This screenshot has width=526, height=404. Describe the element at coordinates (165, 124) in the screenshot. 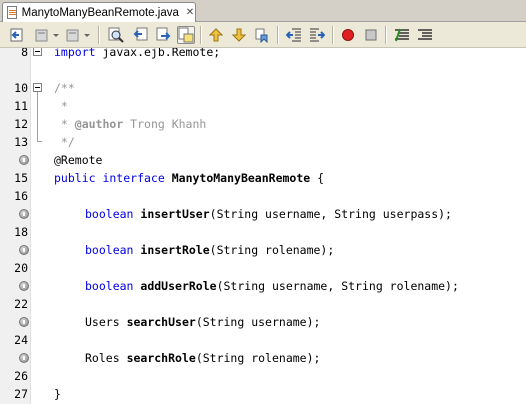

I see `comment-text: Trong Khanh` at that location.